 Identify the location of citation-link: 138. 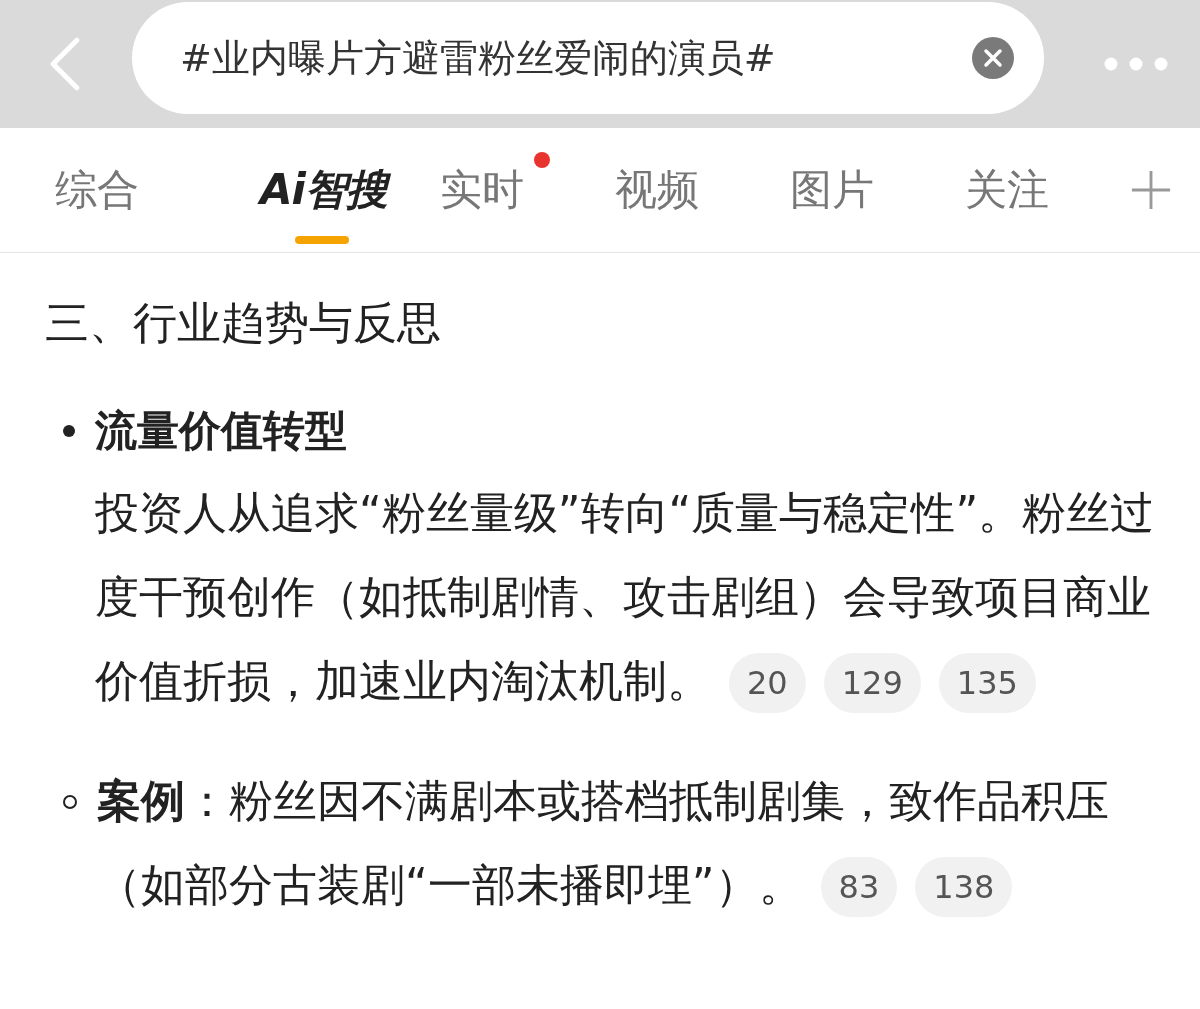
(964, 887).